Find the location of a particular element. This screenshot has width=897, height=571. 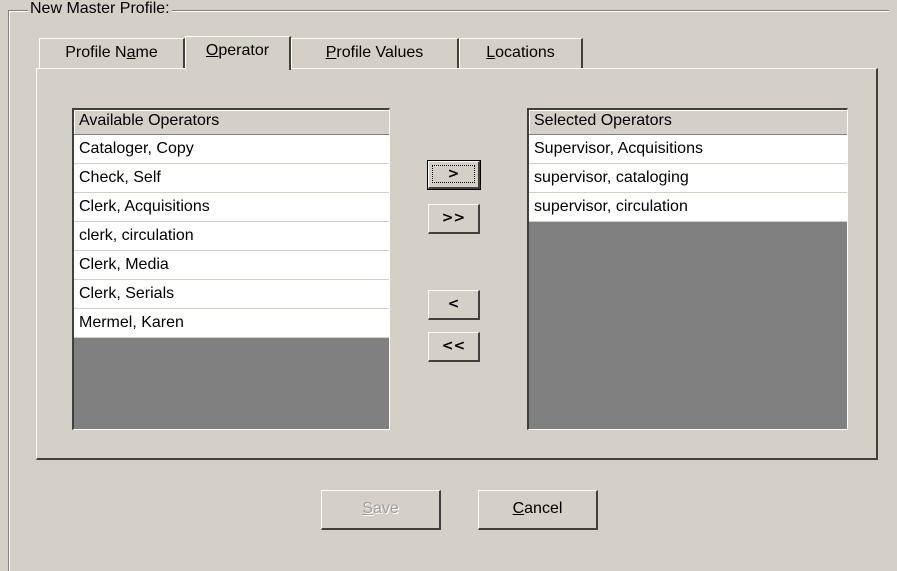

available-operators-header: Available Operators is located at coordinates (231, 122).